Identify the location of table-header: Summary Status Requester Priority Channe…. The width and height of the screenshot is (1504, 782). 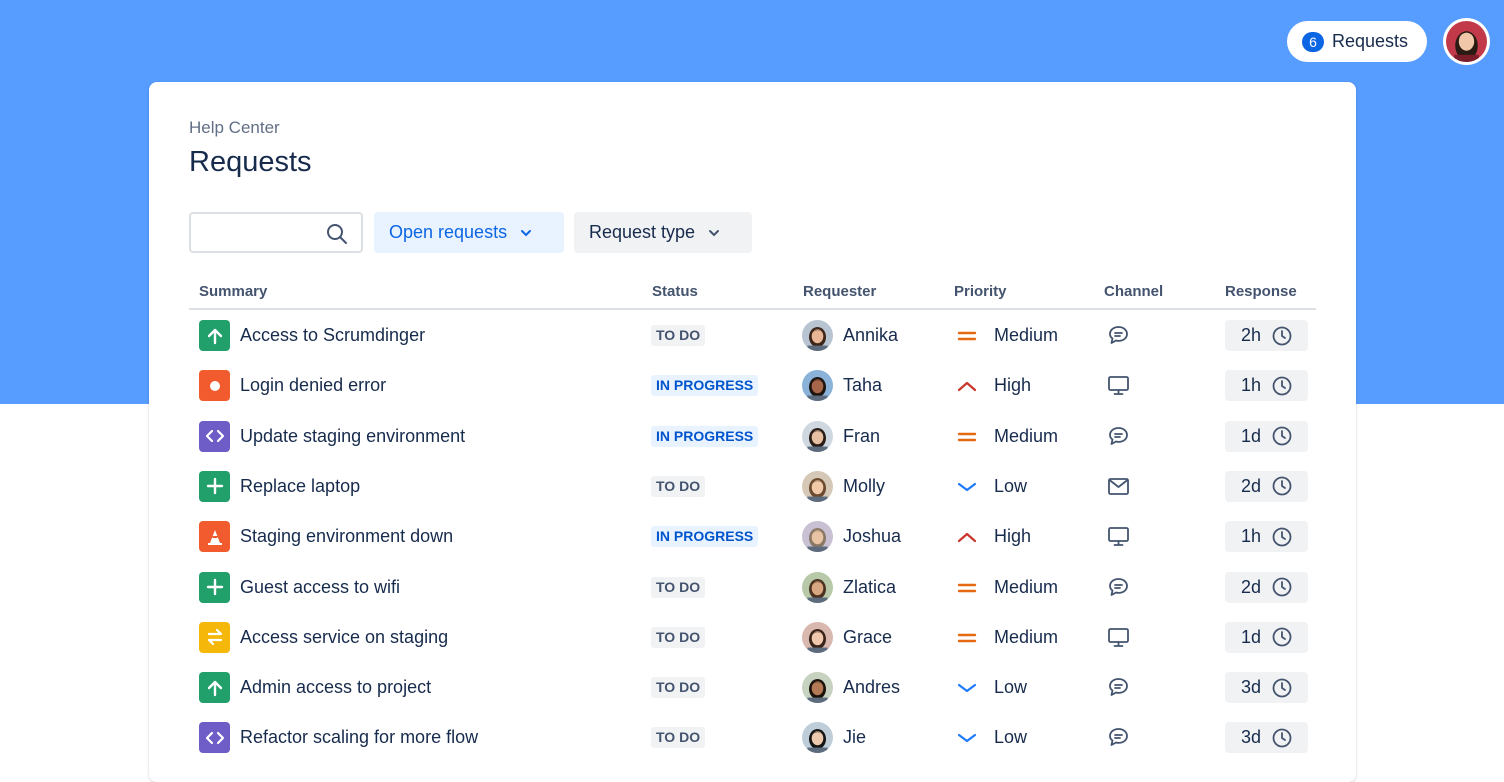
(752, 291).